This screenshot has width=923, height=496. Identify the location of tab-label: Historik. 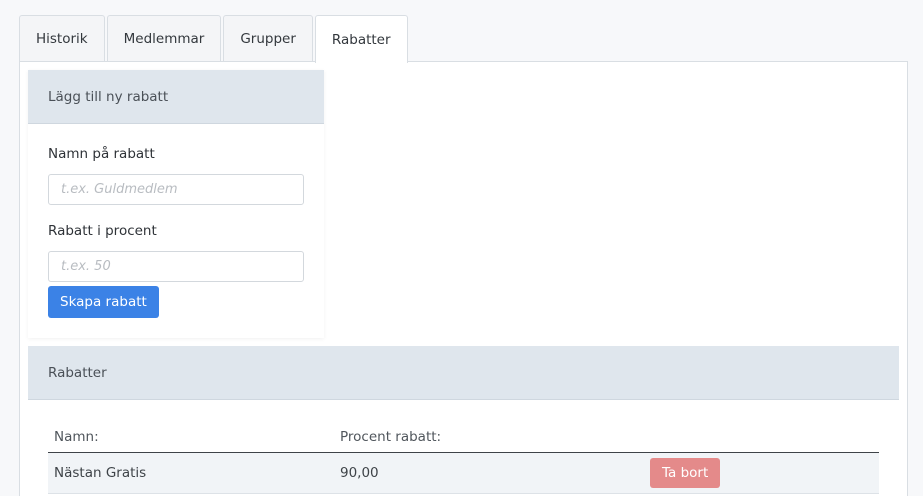
(62, 39).